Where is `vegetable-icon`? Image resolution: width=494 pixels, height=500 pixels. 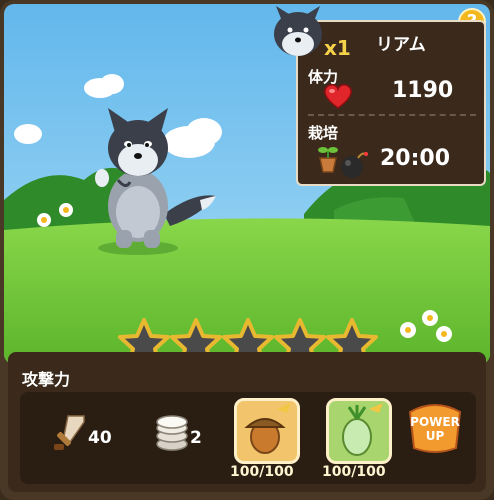
vegetable-icon is located at coordinates (362, 429).